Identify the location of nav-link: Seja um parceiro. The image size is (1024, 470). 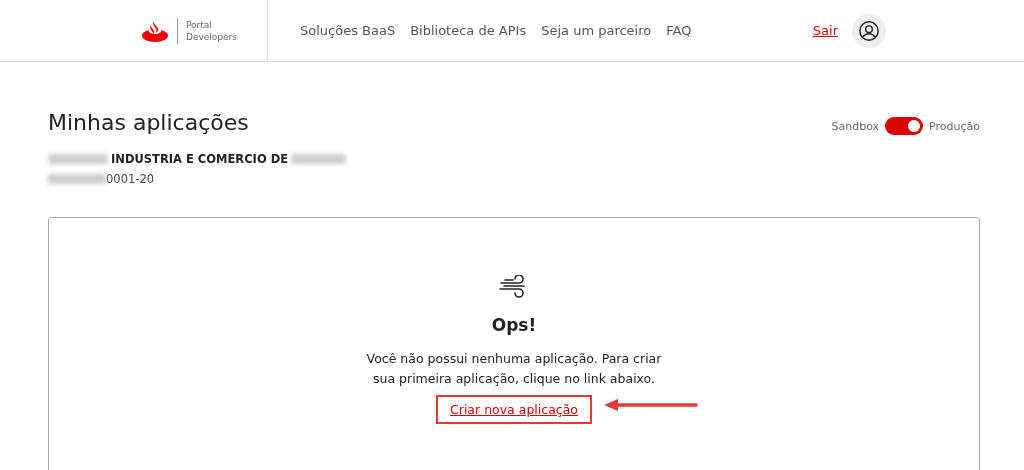
(596, 30).